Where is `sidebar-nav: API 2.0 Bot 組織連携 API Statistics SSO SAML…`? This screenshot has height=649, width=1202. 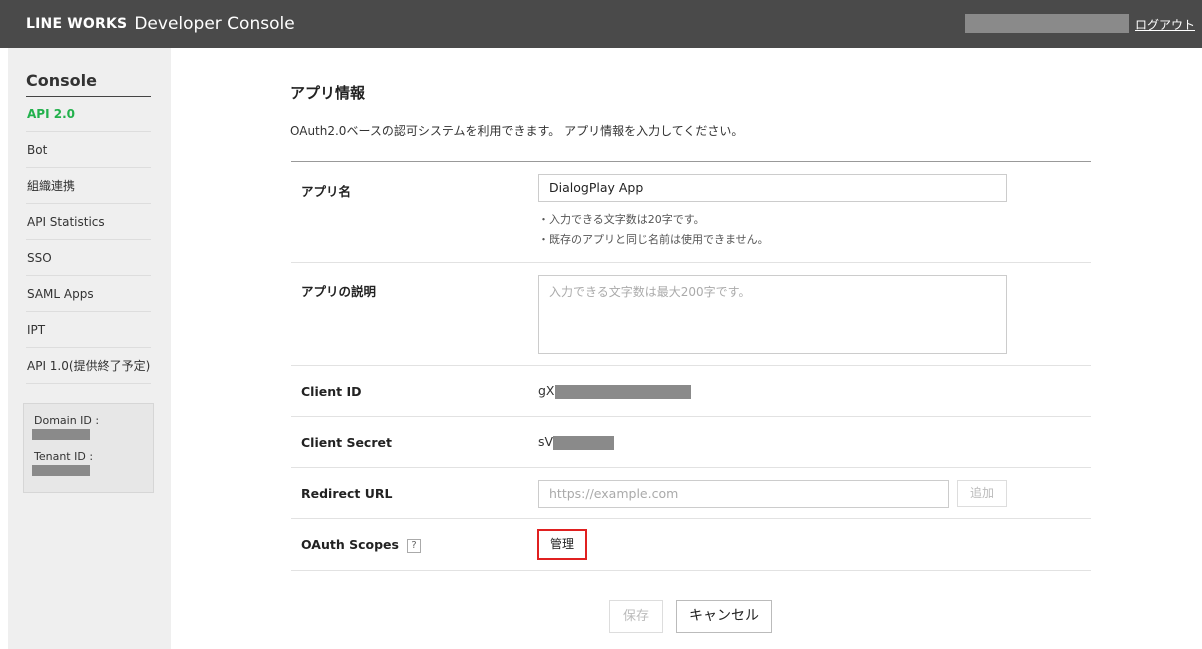 sidebar-nav: API 2.0 Bot 組織連携 API Statistics SSO SAML… is located at coordinates (88, 240).